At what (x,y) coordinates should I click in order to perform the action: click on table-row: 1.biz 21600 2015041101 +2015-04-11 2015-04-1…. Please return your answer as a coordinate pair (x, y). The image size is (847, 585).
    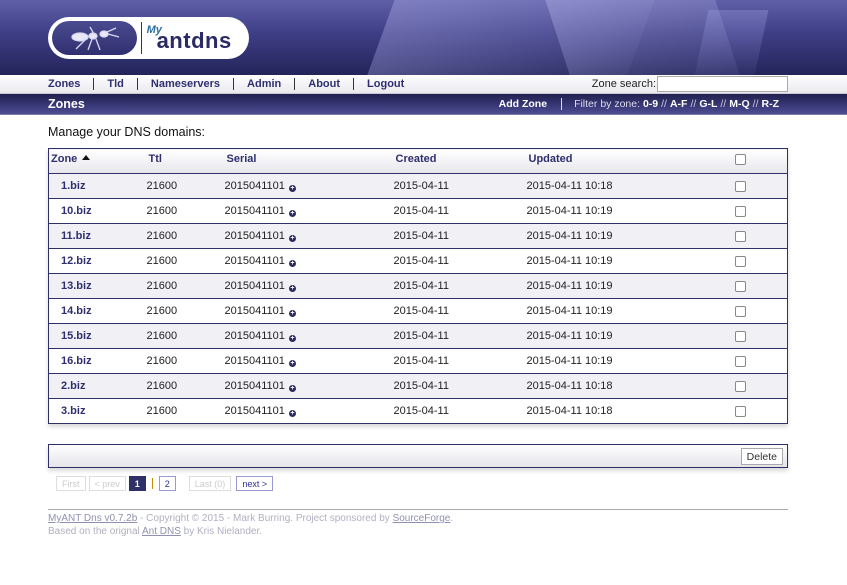
    Looking at the image, I should click on (418, 186).